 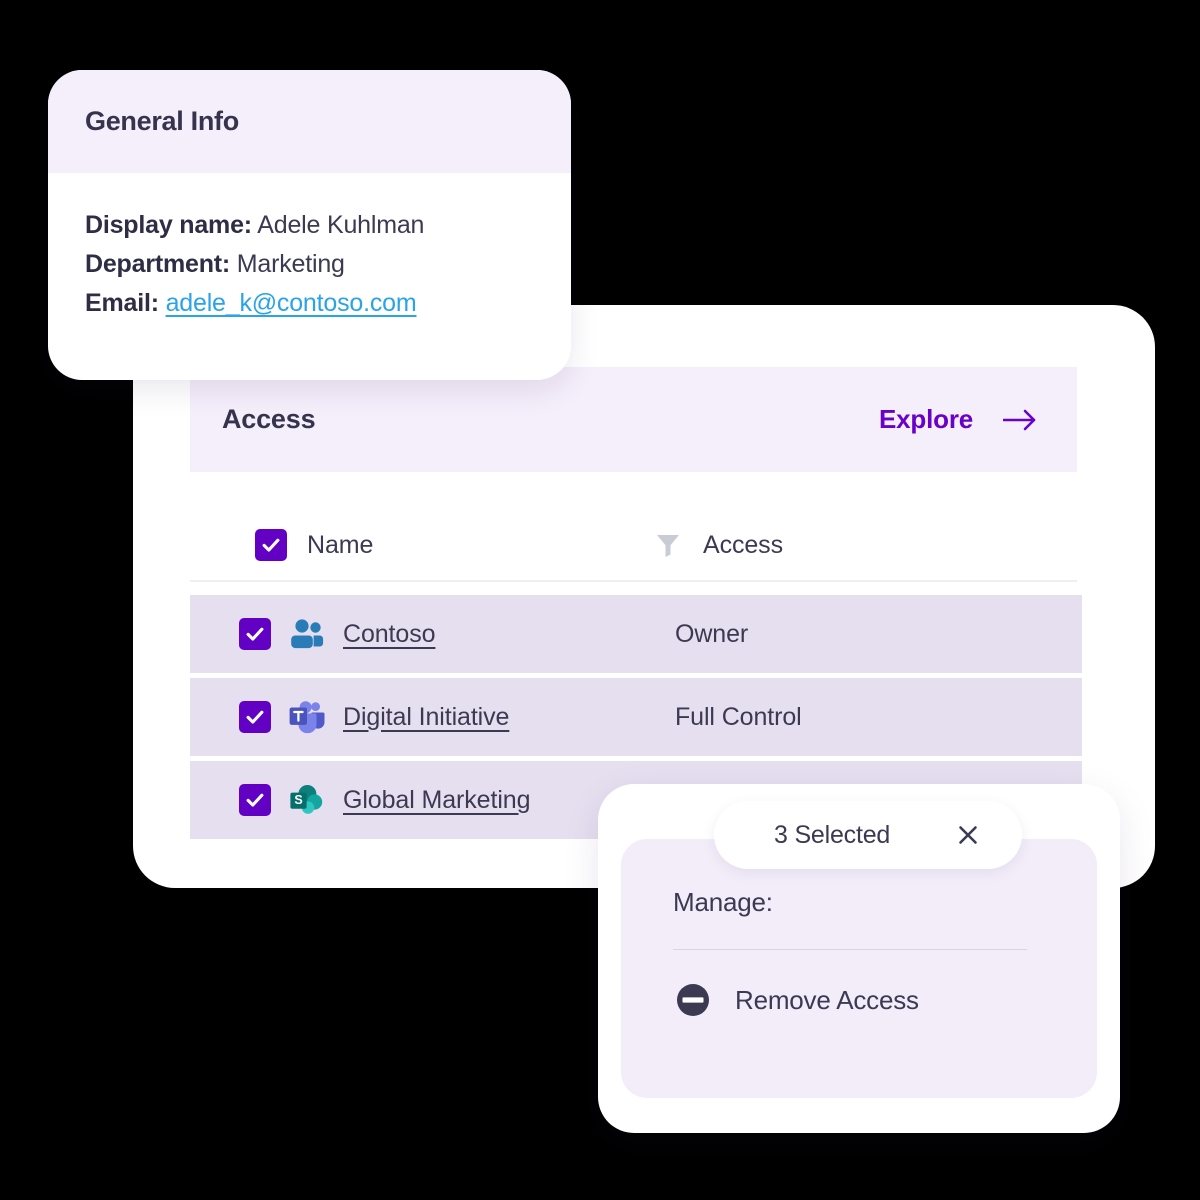 I want to click on row-name-cell: Contoso, so click(x=422, y=634).